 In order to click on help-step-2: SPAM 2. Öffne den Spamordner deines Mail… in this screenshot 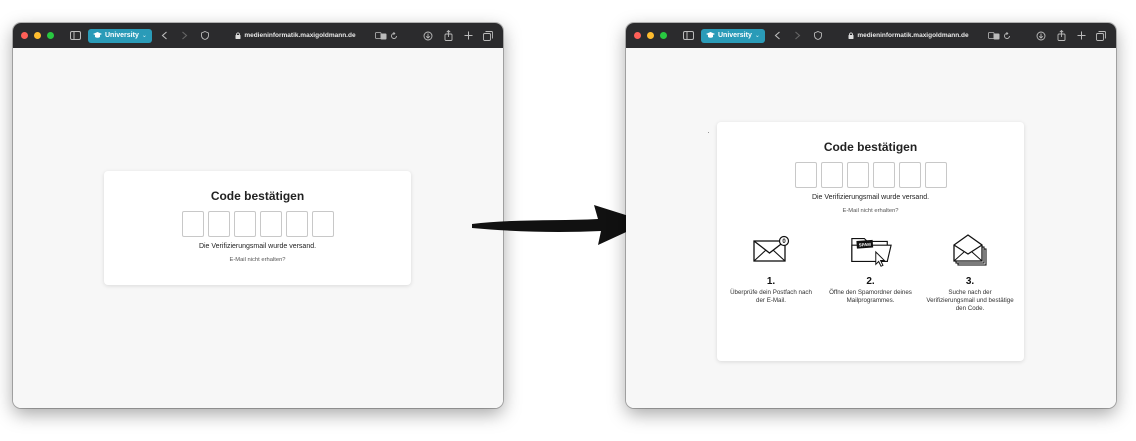, I will do `click(871, 272)`.